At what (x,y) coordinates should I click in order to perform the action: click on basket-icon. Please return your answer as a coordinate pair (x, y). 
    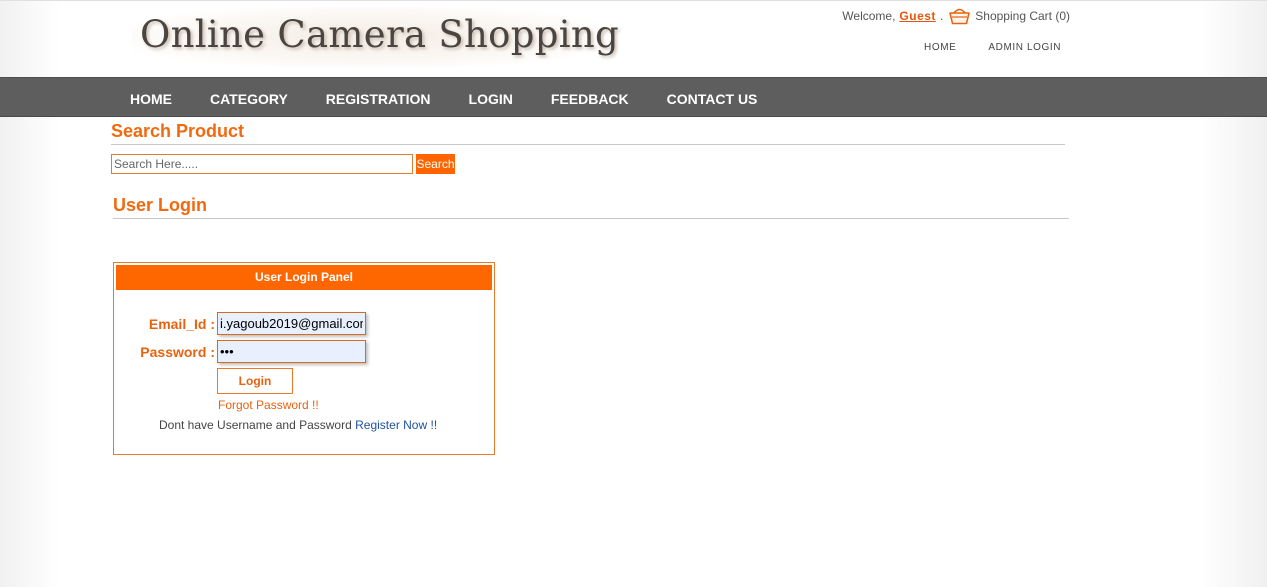
    Looking at the image, I should click on (960, 16).